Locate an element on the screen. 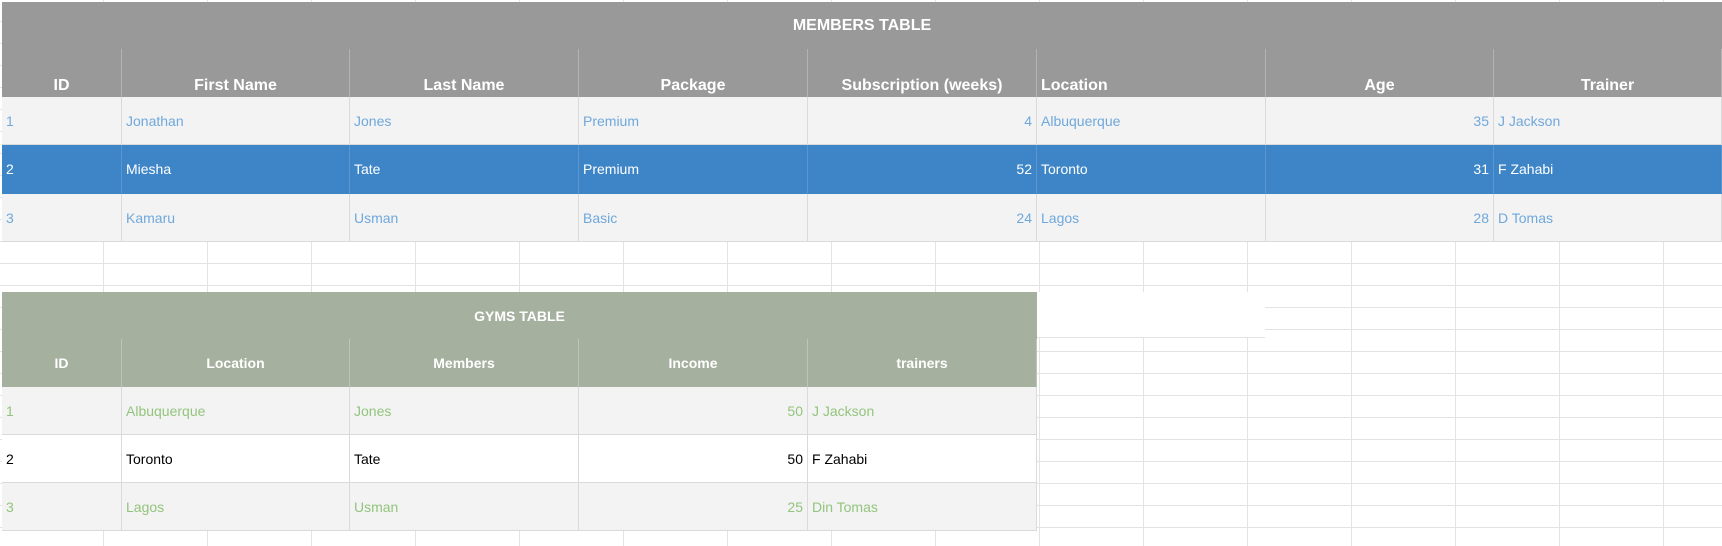 The image size is (1722, 546). gyms-cell-trainers: Din Tomas is located at coordinates (922, 507).